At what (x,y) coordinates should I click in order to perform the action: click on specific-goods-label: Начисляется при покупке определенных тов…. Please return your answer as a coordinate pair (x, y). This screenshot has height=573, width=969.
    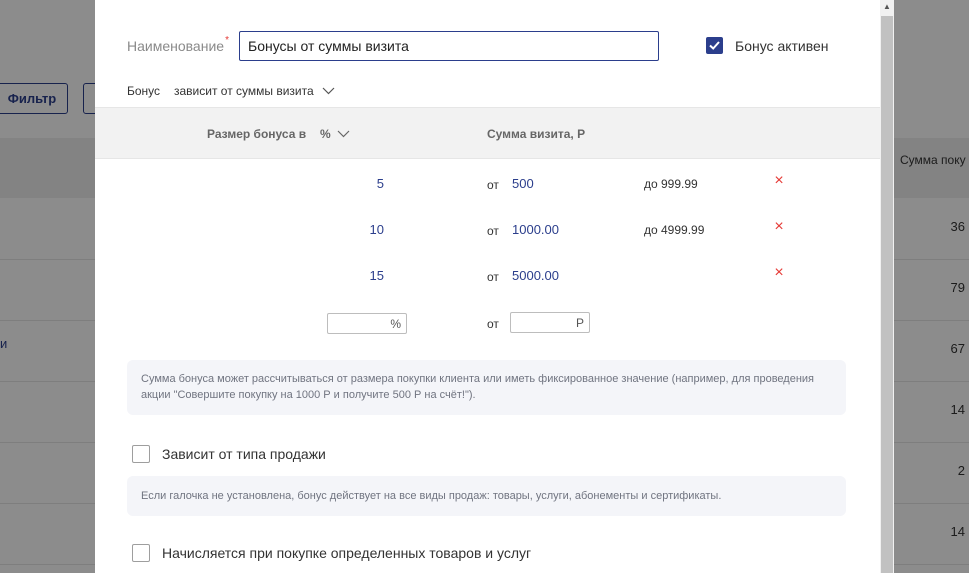
    Looking at the image, I should click on (347, 553).